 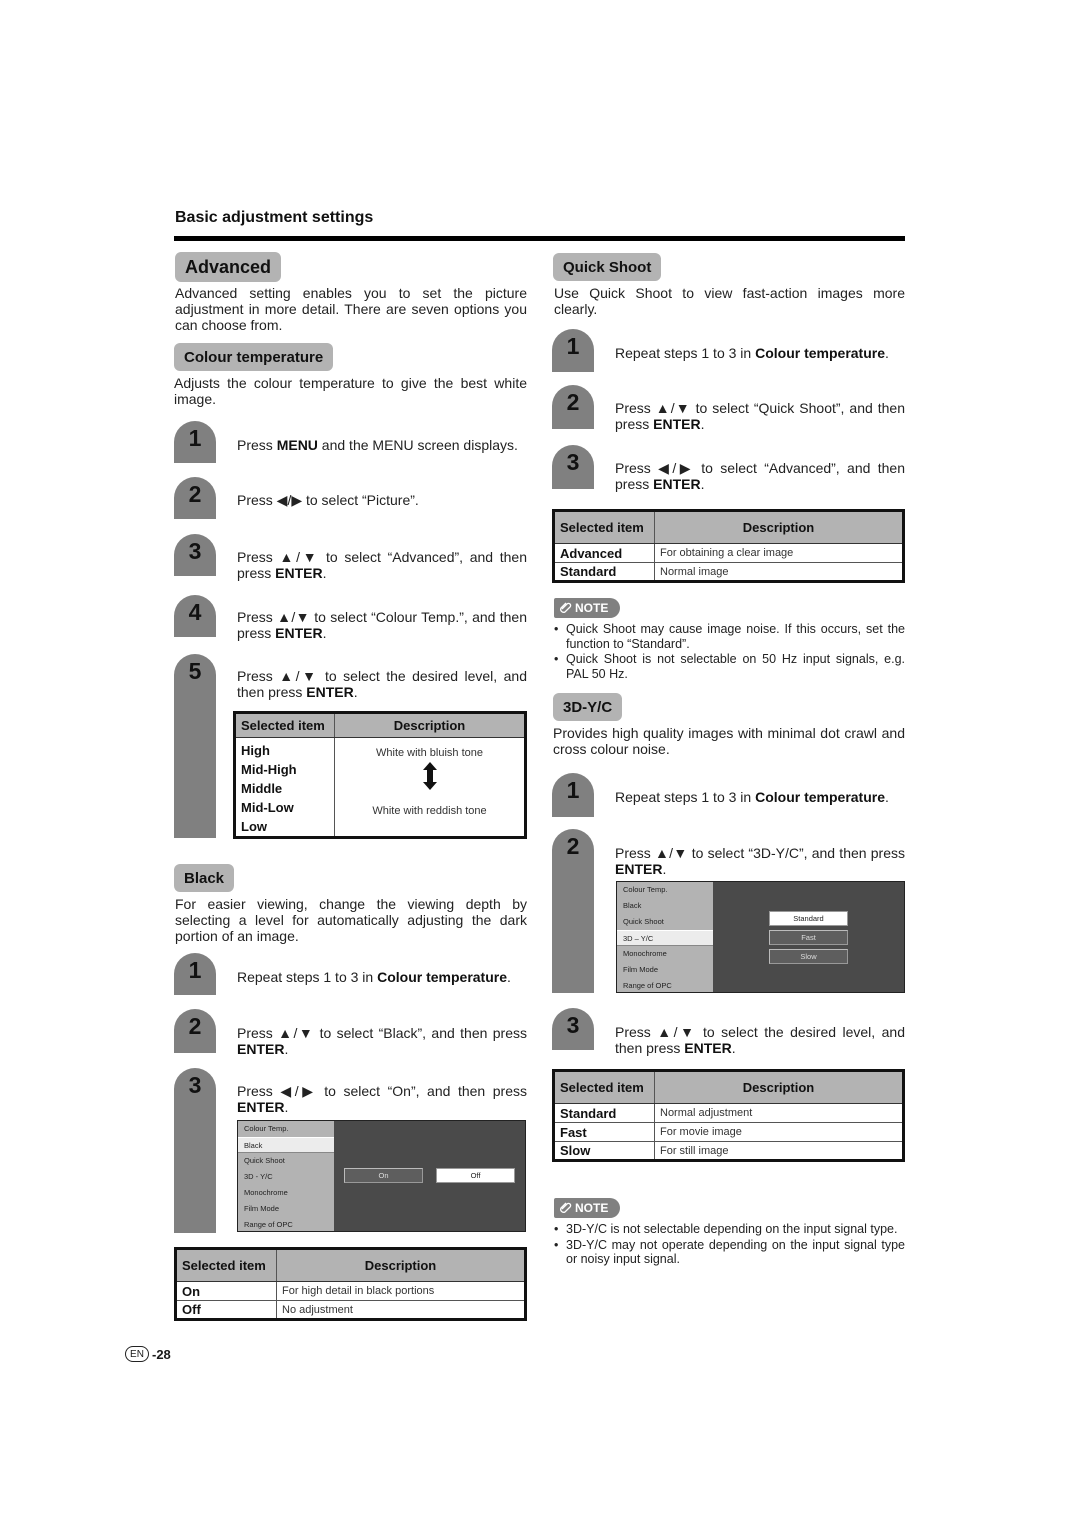 I want to click on tv-option-off: Off, so click(x=475, y=1175).